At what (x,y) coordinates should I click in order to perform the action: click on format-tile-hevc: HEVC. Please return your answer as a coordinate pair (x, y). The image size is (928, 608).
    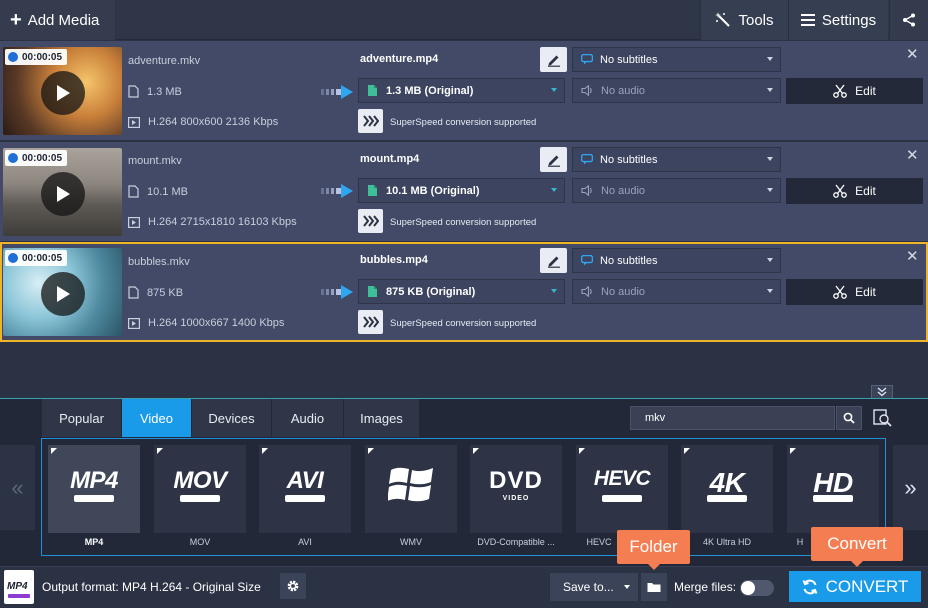
    Looking at the image, I should click on (622, 489).